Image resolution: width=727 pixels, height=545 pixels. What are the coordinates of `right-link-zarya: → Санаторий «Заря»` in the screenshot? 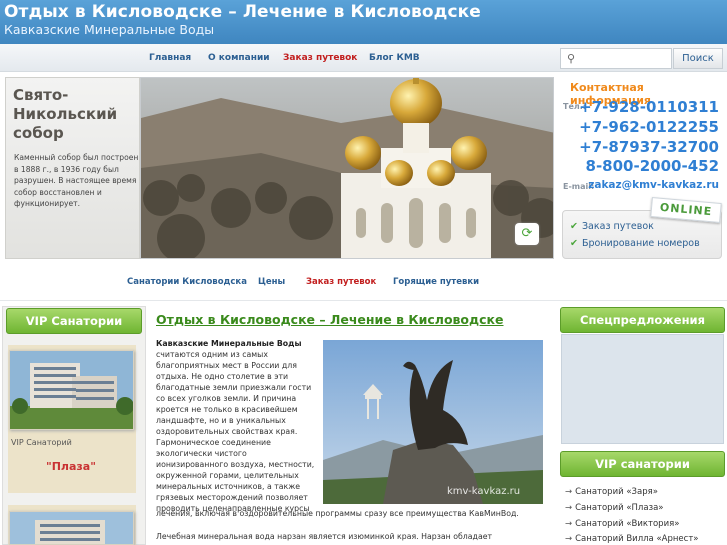 It's located at (611, 492).